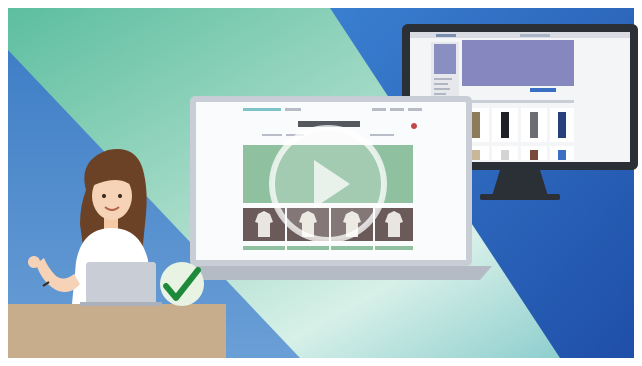 This screenshot has width=642, height=366. I want to click on laptop-base, so click(331, 273).